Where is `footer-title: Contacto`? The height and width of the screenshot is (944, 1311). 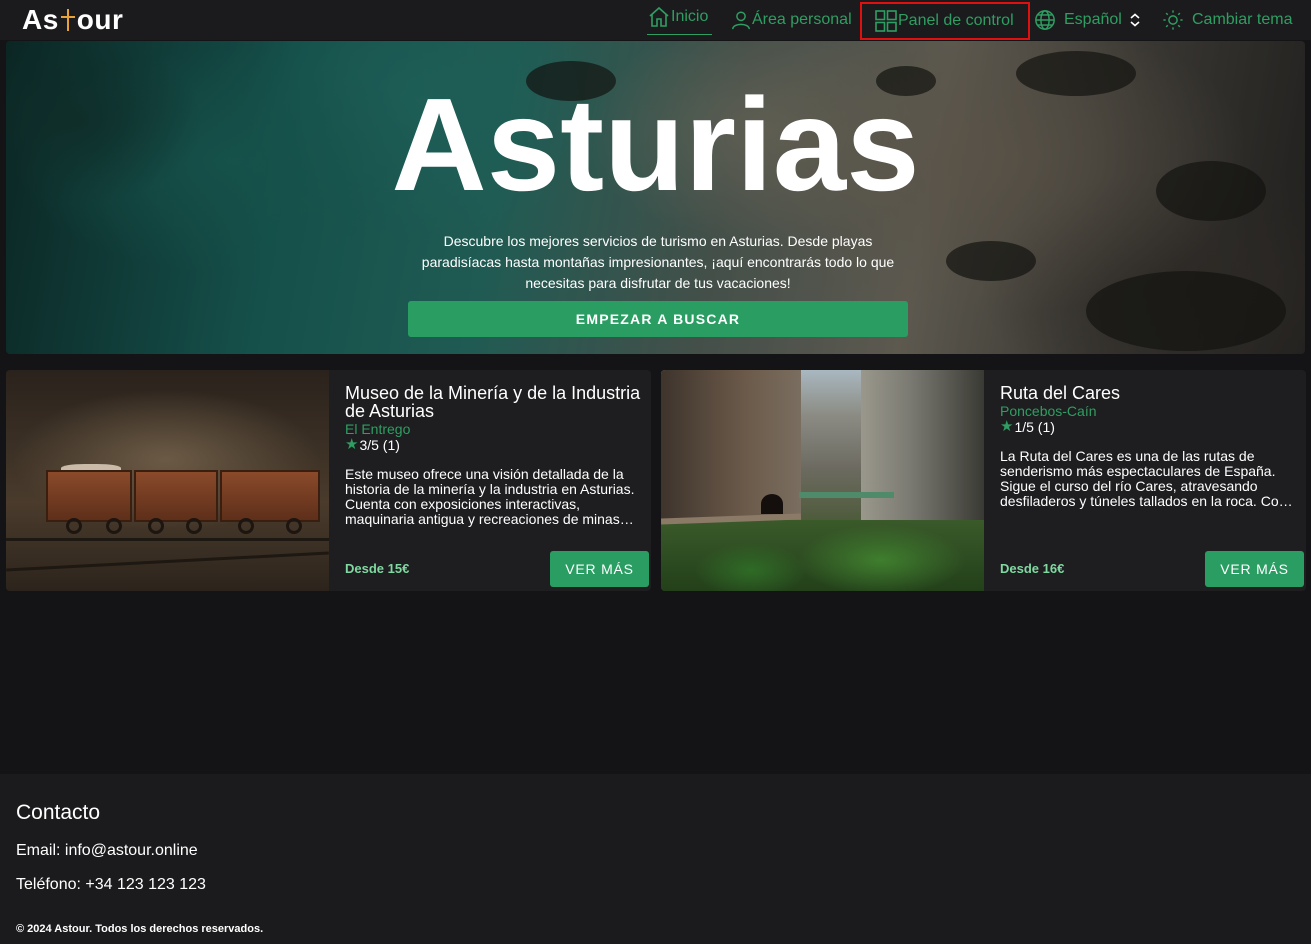
footer-title: Contacto is located at coordinates (58, 812).